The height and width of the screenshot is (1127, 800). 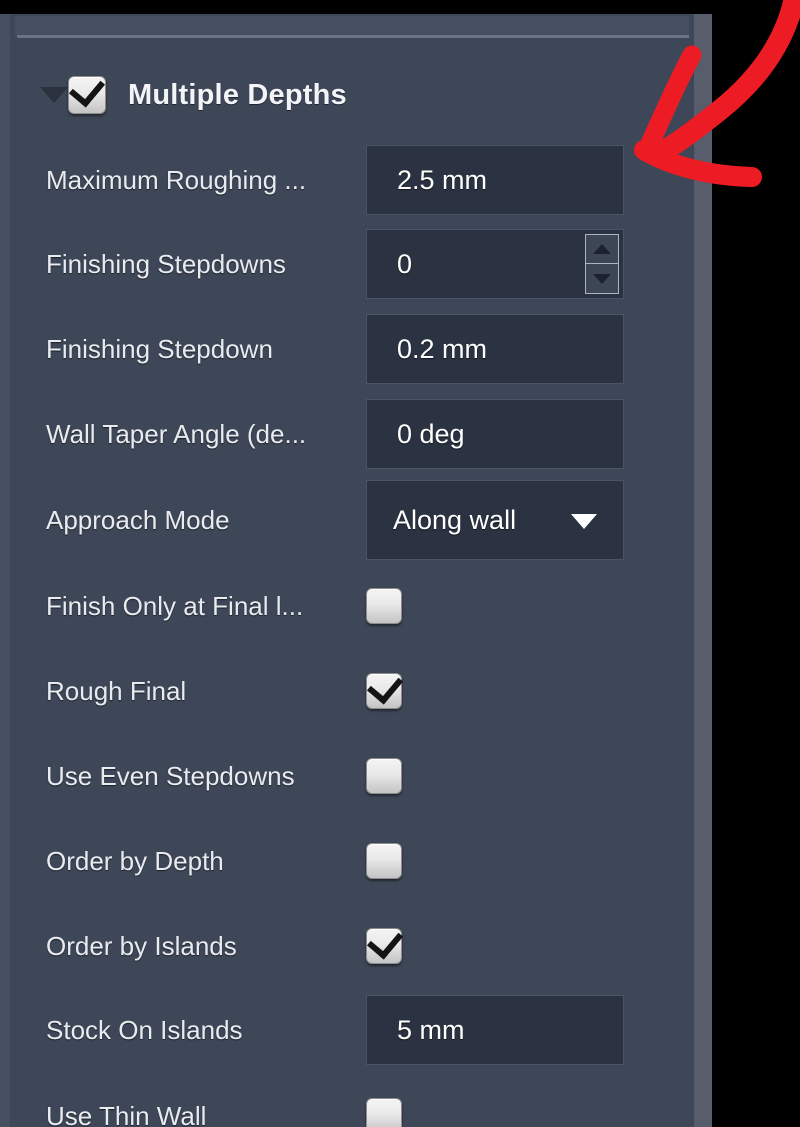 I want to click on field-maximum-roughing: 2.5 mm, so click(x=495, y=180).